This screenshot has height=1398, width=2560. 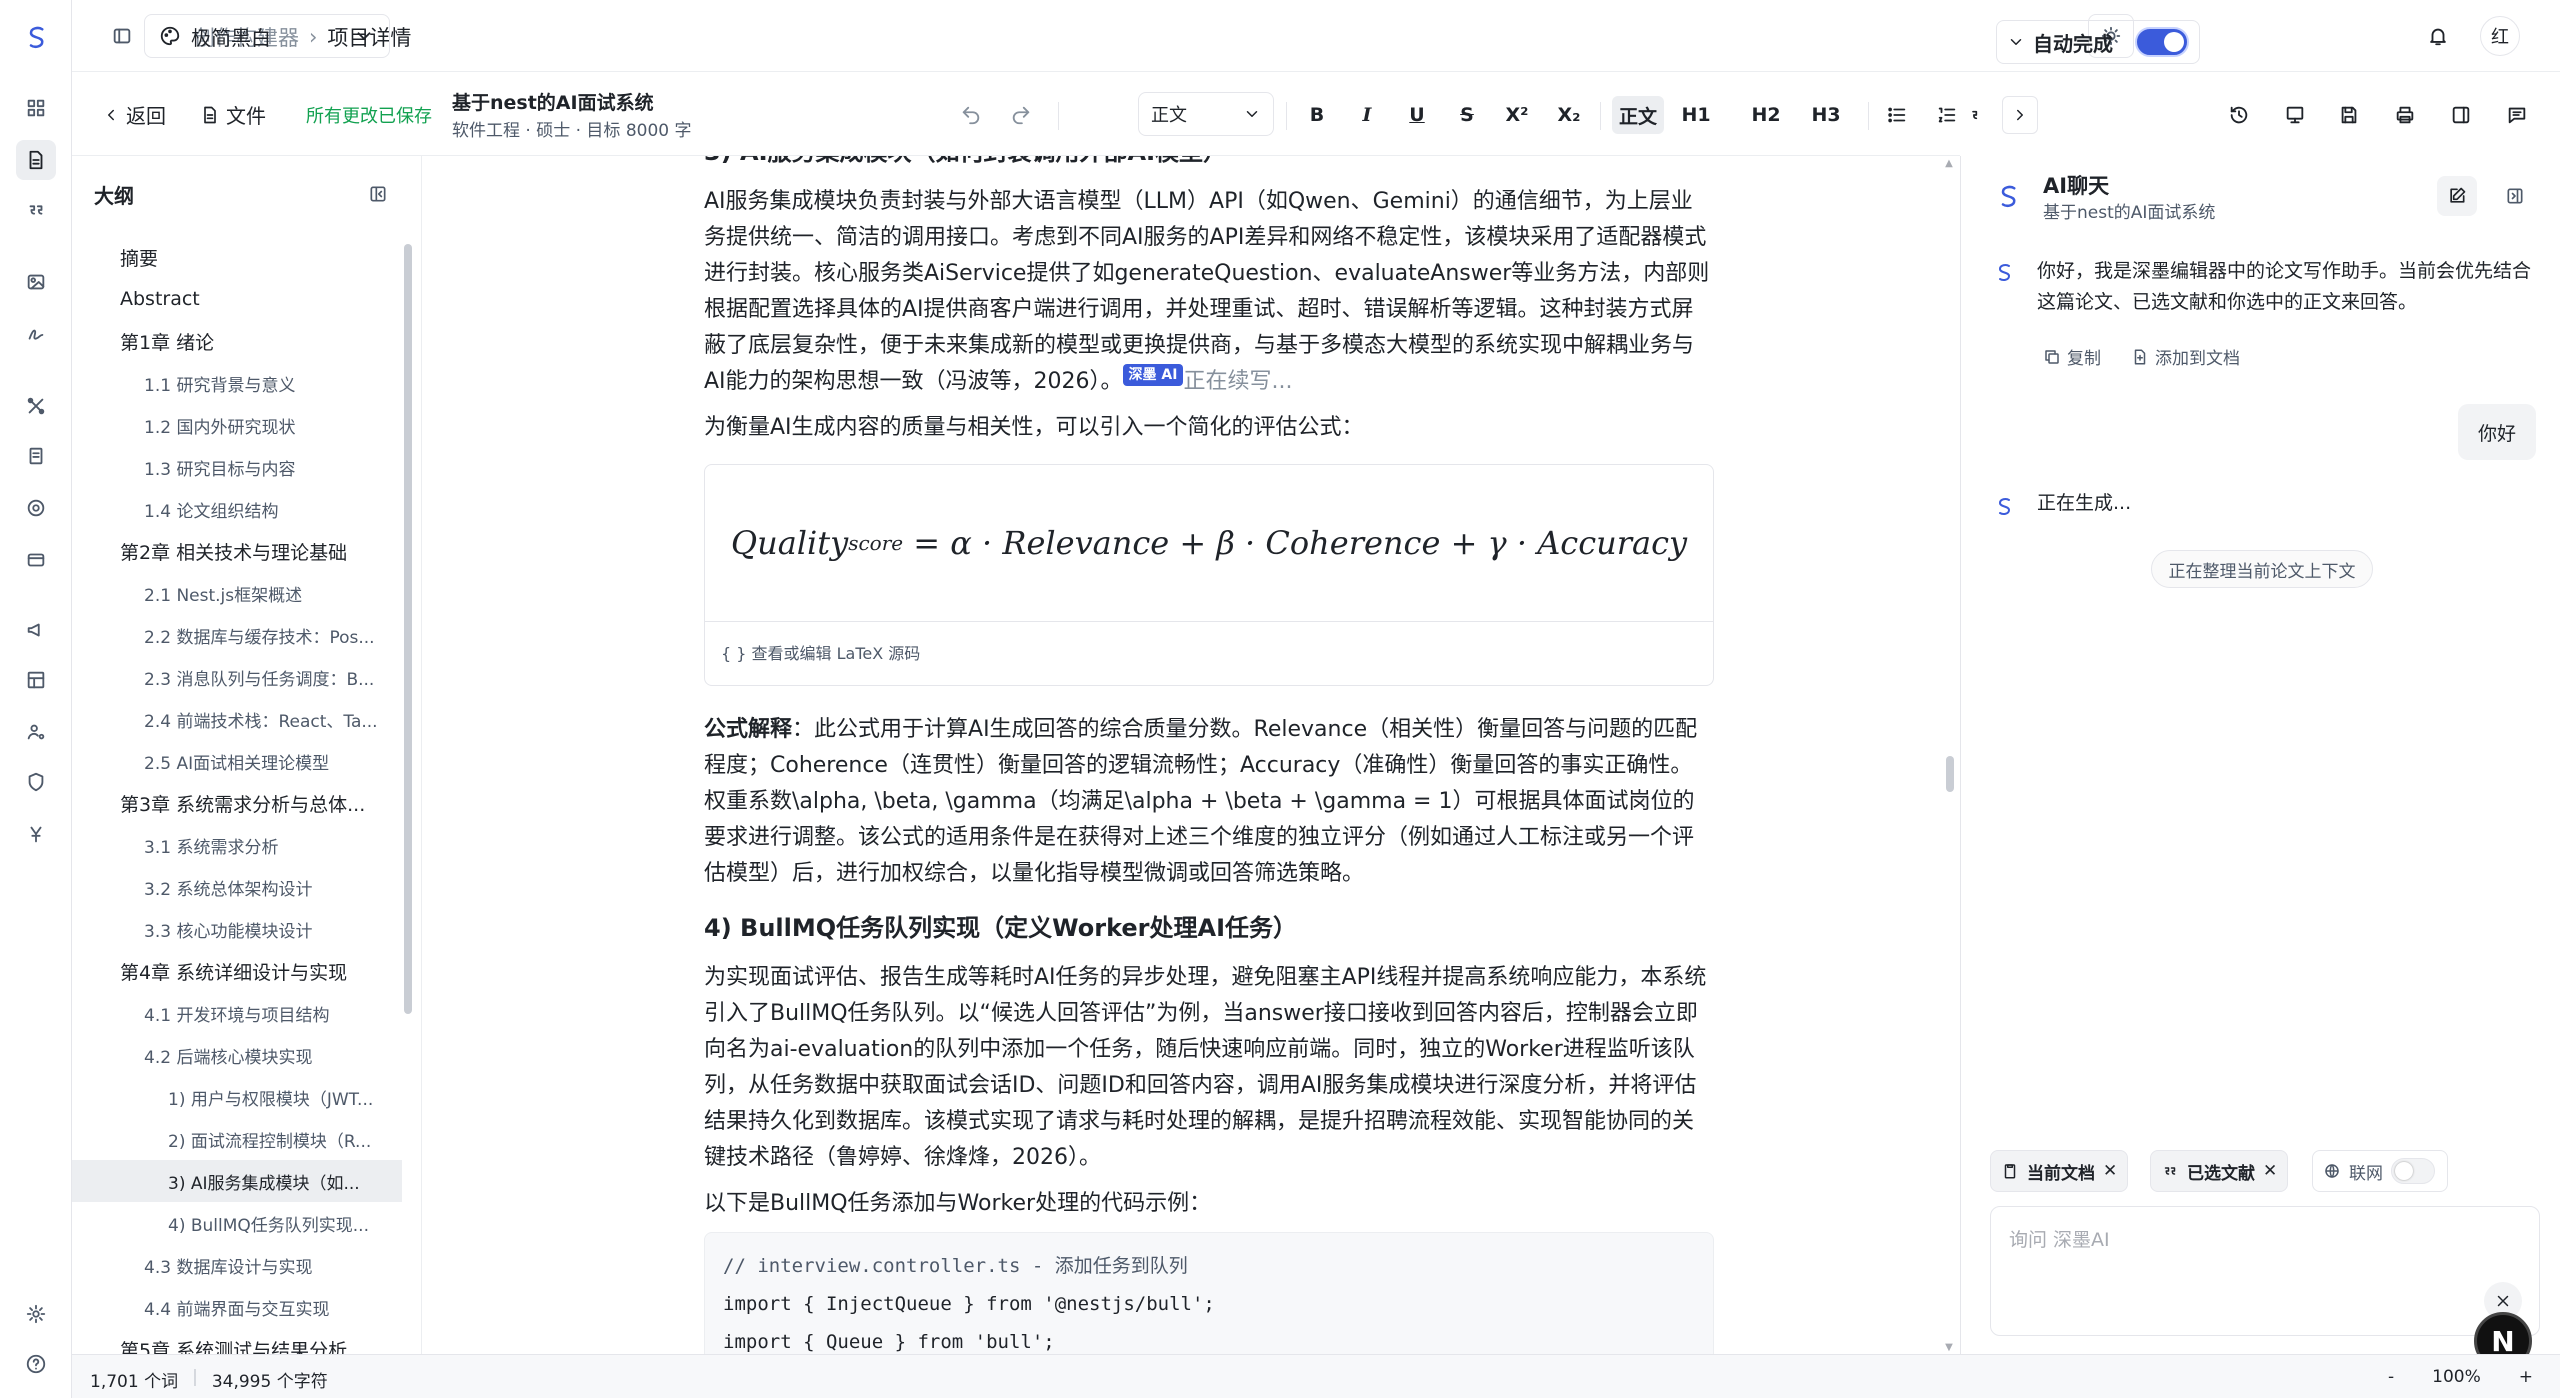 I want to click on zoom-out-button: -, so click(x=2391, y=1377).